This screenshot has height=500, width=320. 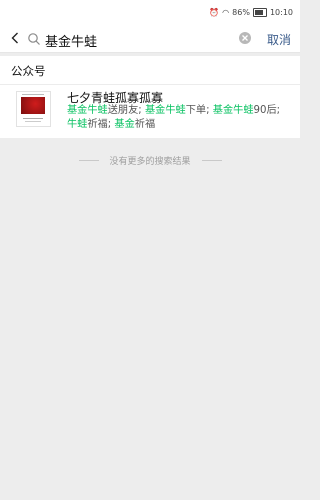 What do you see at coordinates (259, 12) in the screenshot?
I see `battery-icon` at bounding box center [259, 12].